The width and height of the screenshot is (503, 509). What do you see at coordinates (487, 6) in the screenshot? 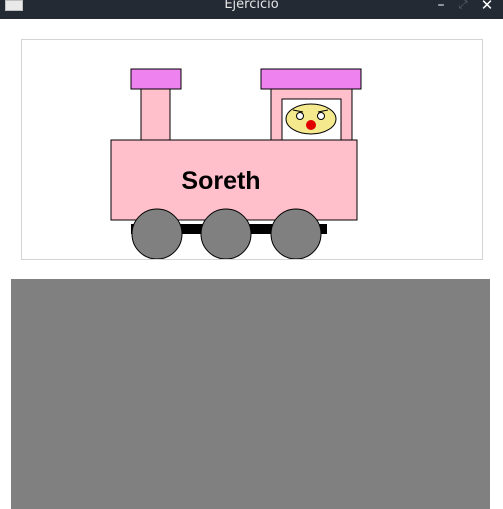
I see `close-button: ✕` at bounding box center [487, 6].